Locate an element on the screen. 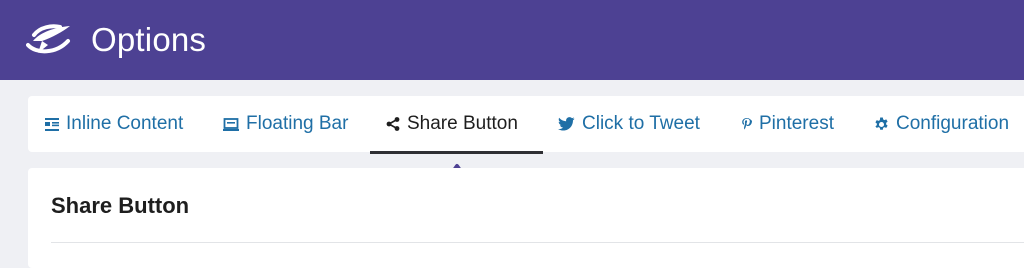 The height and width of the screenshot is (268, 1024). page-title: Options is located at coordinates (149, 39).